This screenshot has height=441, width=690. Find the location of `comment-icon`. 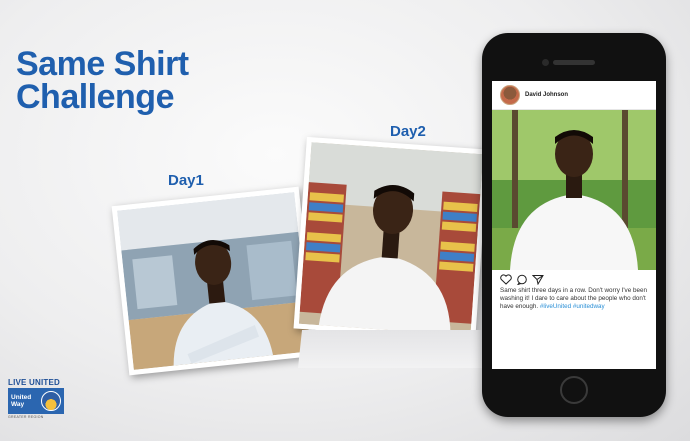

comment-icon is located at coordinates (522, 279).